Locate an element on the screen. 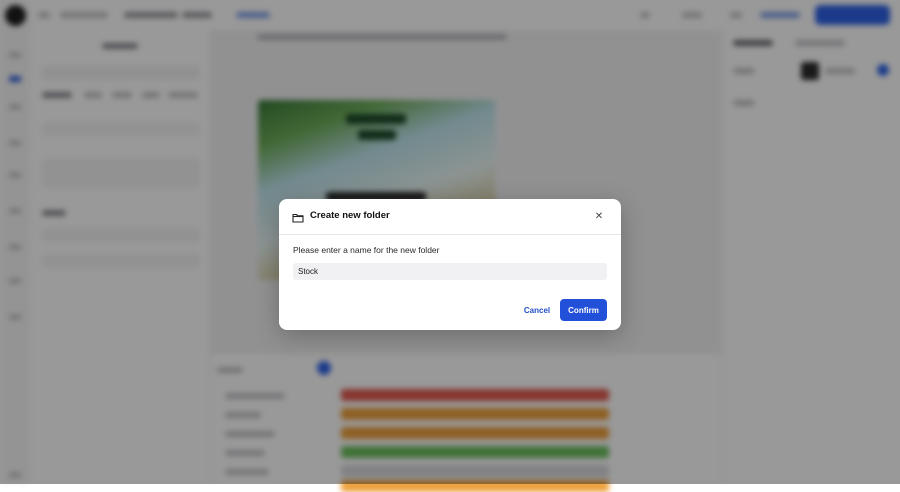 This screenshot has height=492, width=900. dialog-prompt: Please enter a name for the new folder is located at coordinates (366, 250).